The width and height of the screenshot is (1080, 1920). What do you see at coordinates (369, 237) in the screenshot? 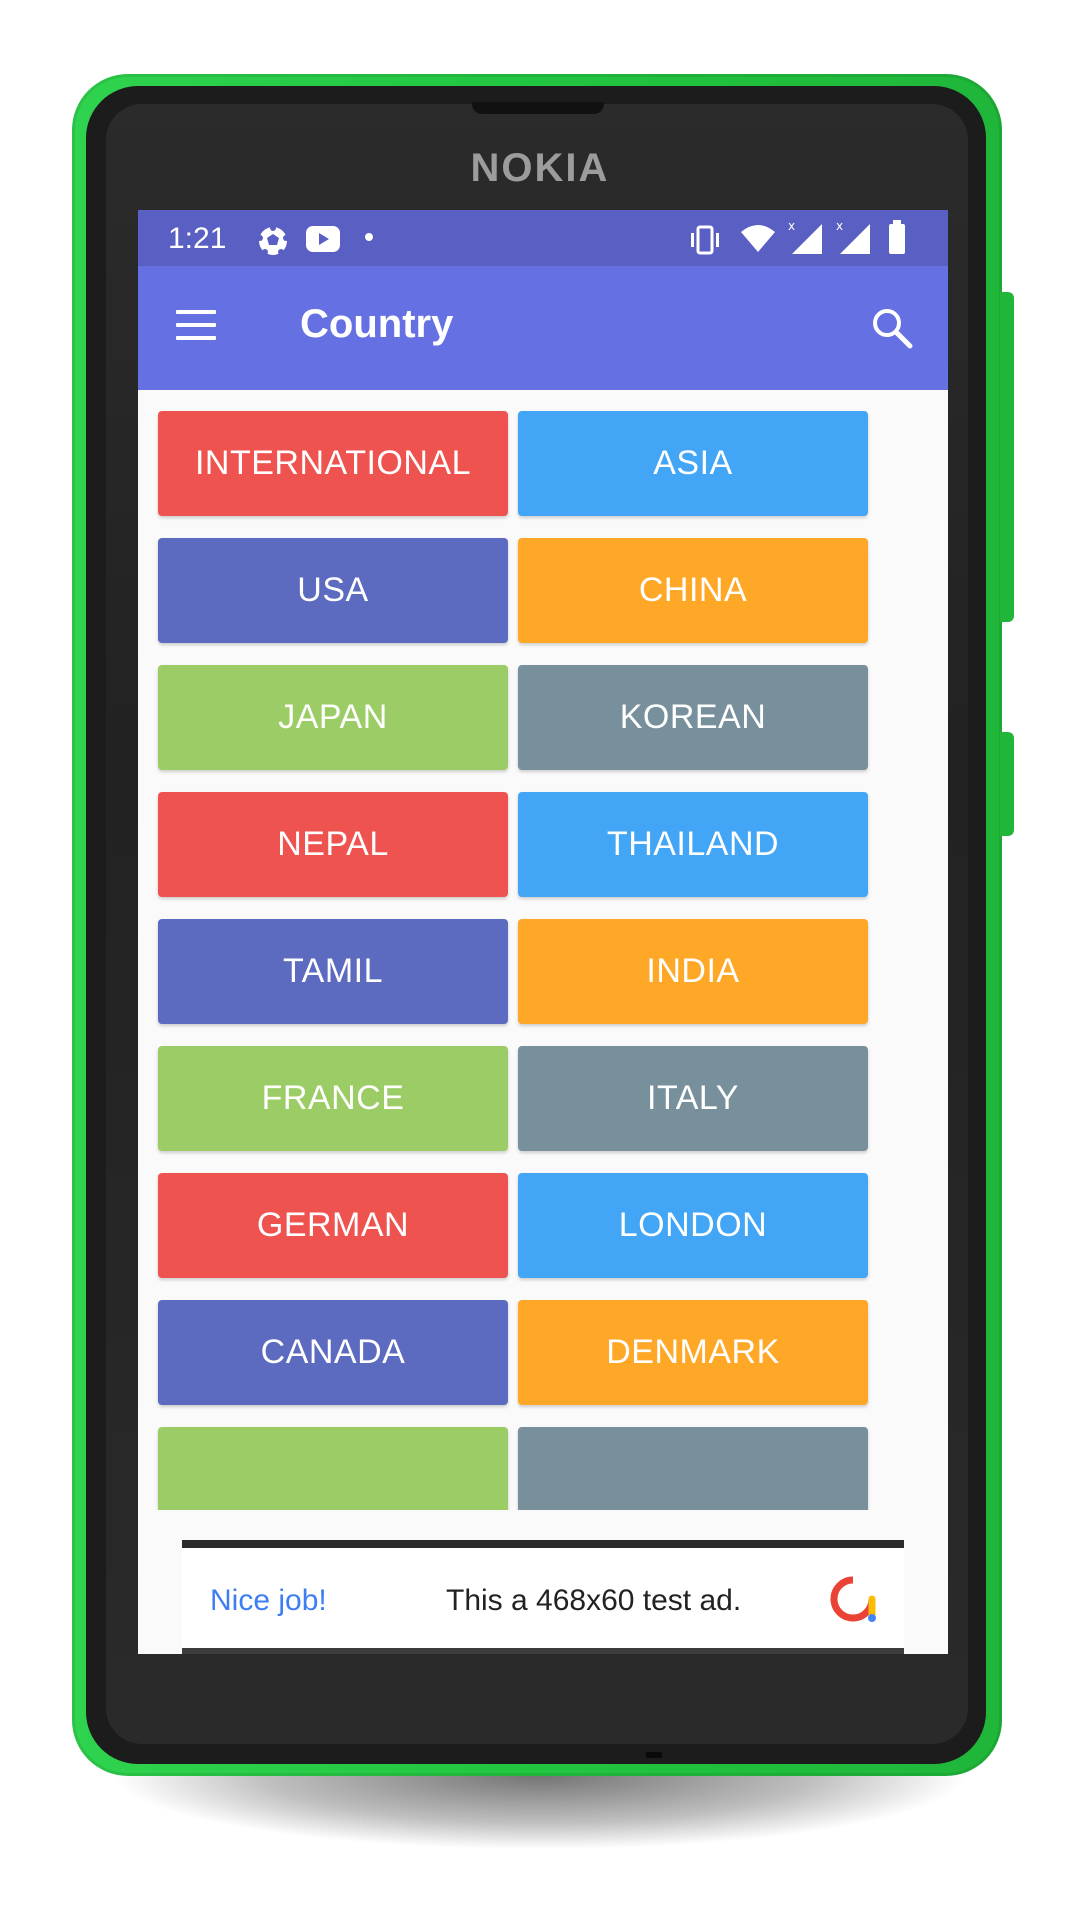
I see `dot-icon` at bounding box center [369, 237].